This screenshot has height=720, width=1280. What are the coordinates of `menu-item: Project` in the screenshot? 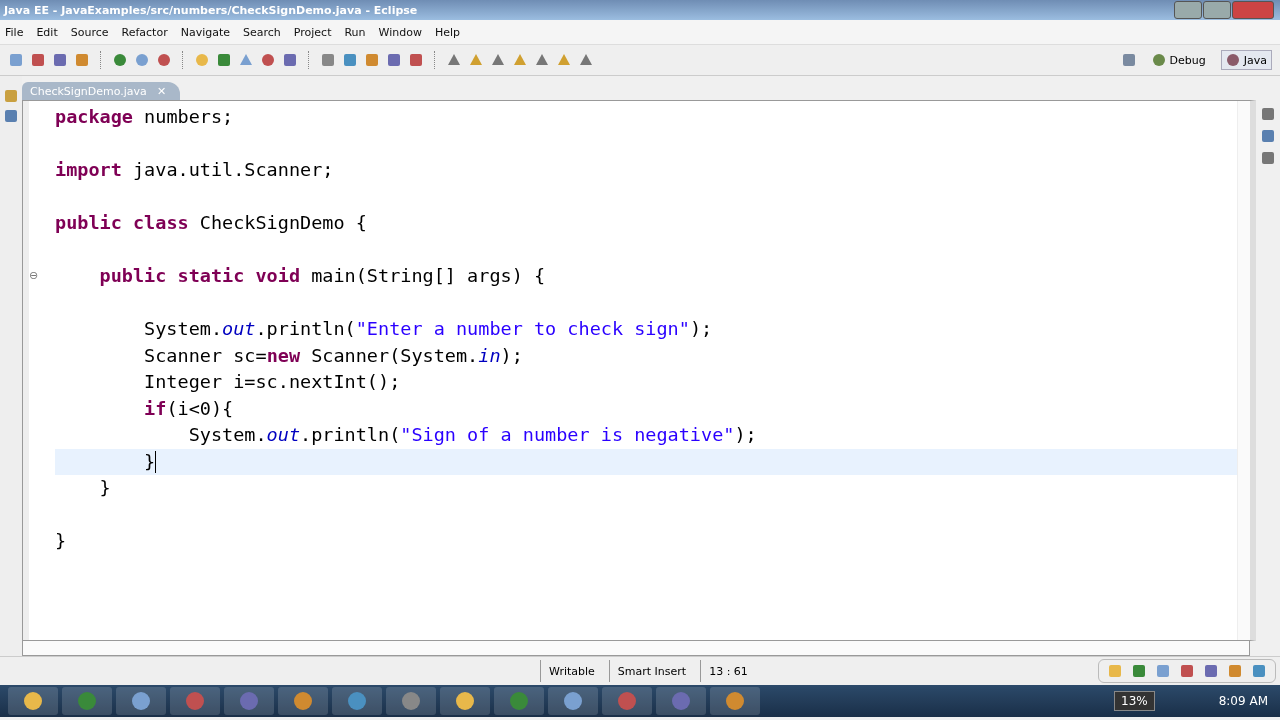 It's located at (314, 32).